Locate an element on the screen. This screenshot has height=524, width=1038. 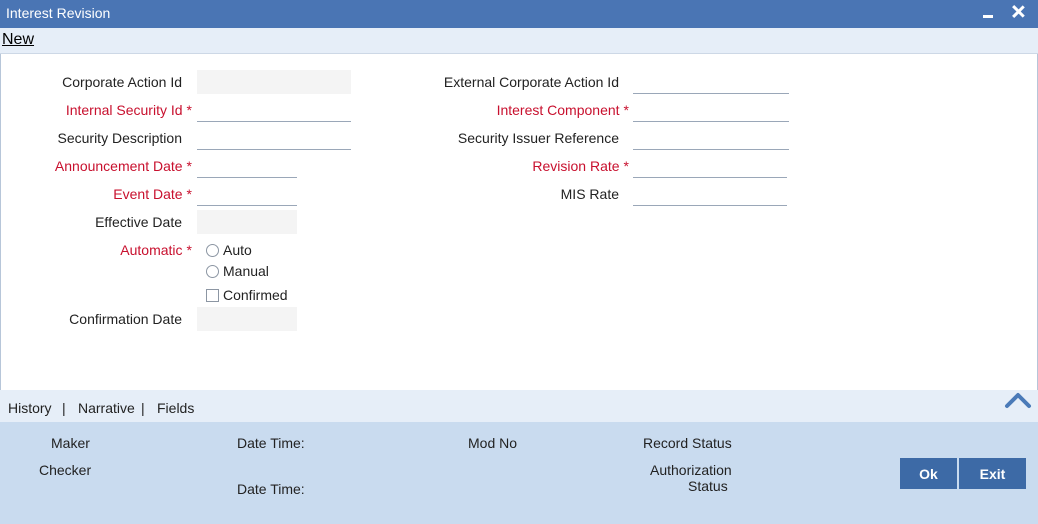
authorization-status-label-line2: Status is located at coordinates (708, 486).